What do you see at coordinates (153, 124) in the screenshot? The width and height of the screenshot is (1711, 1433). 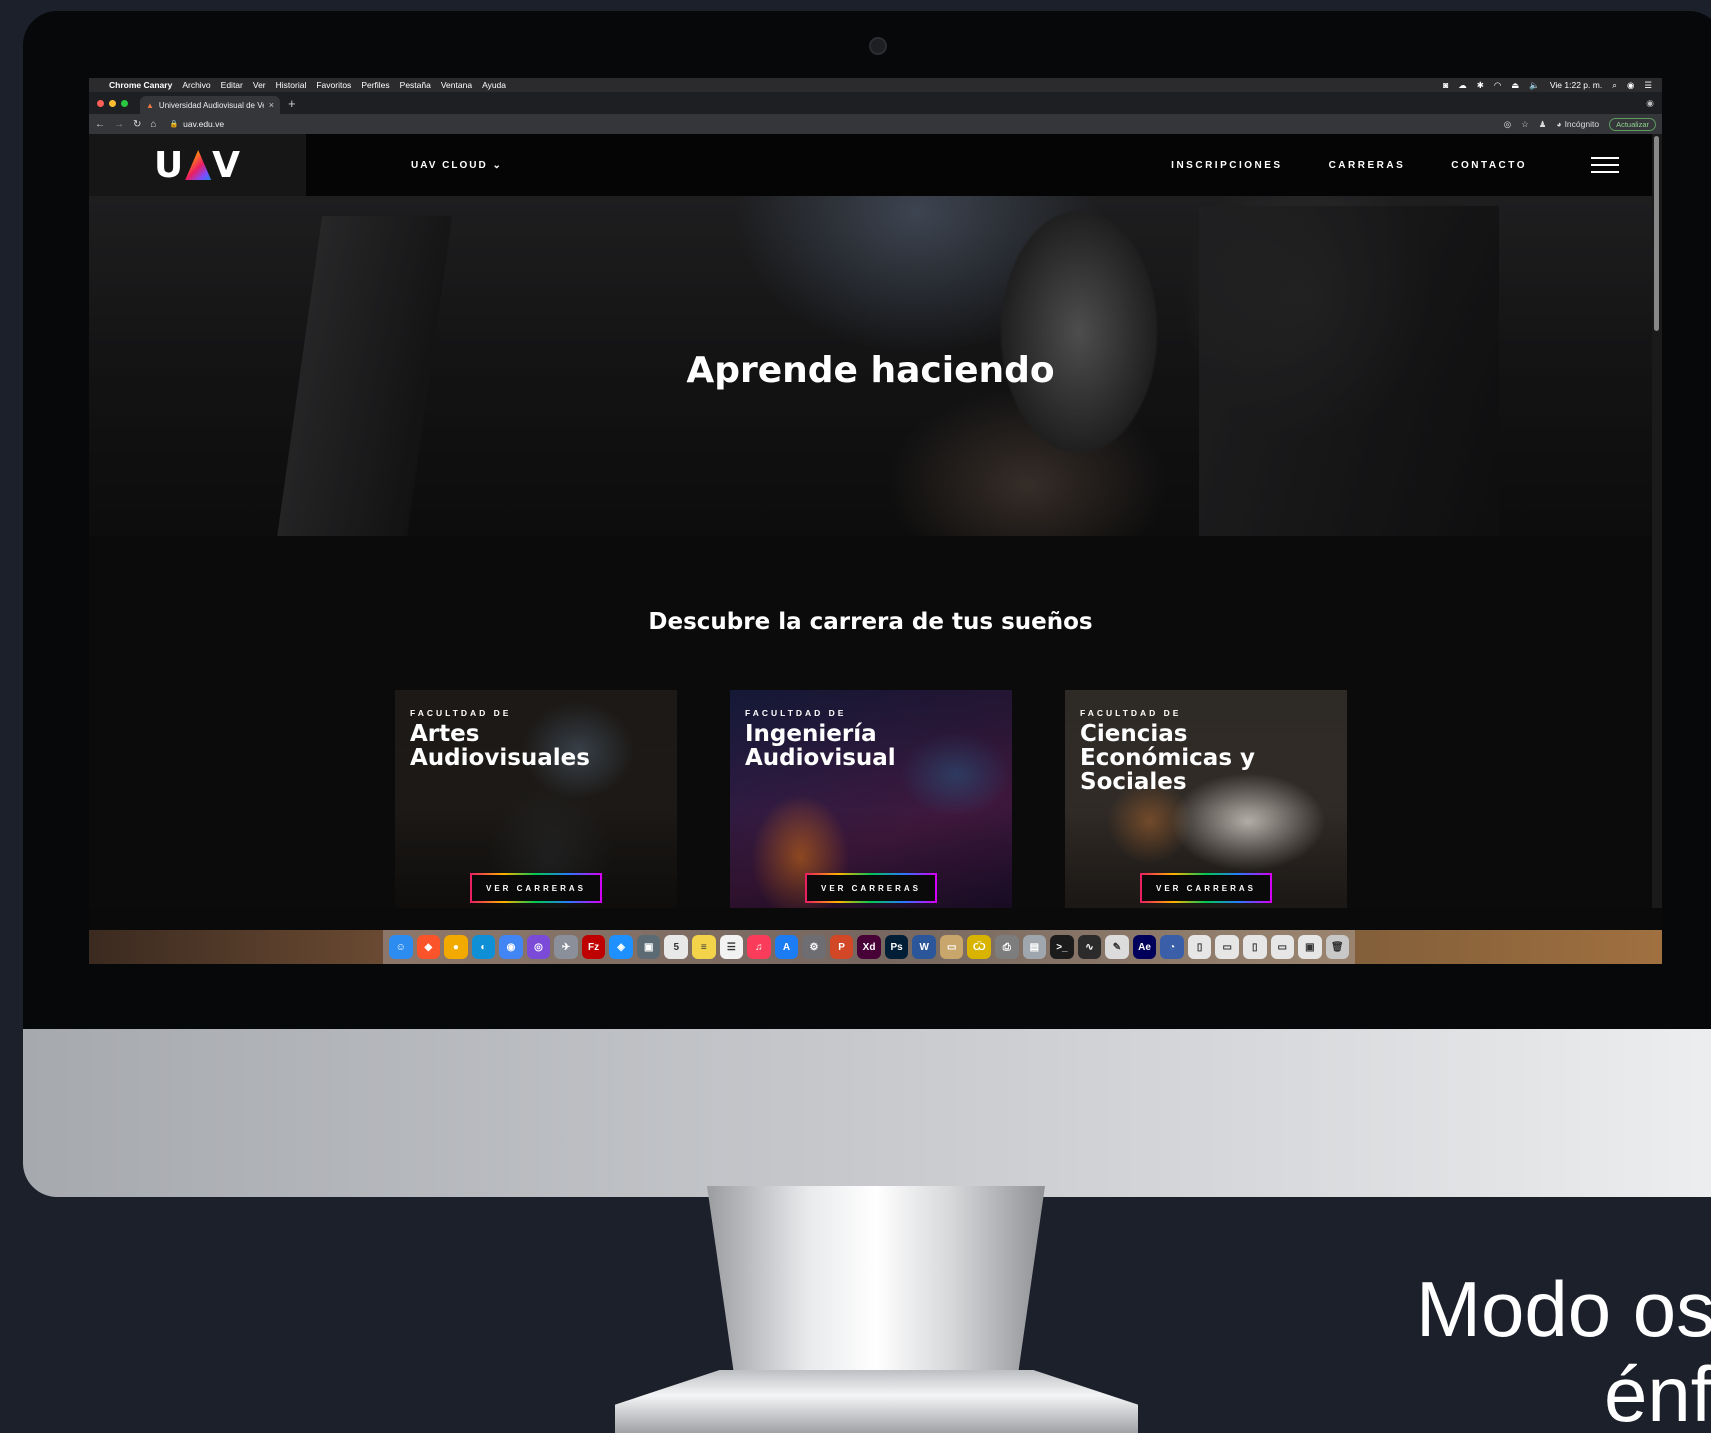 I see `home-icon: ⌂` at bounding box center [153, 124].